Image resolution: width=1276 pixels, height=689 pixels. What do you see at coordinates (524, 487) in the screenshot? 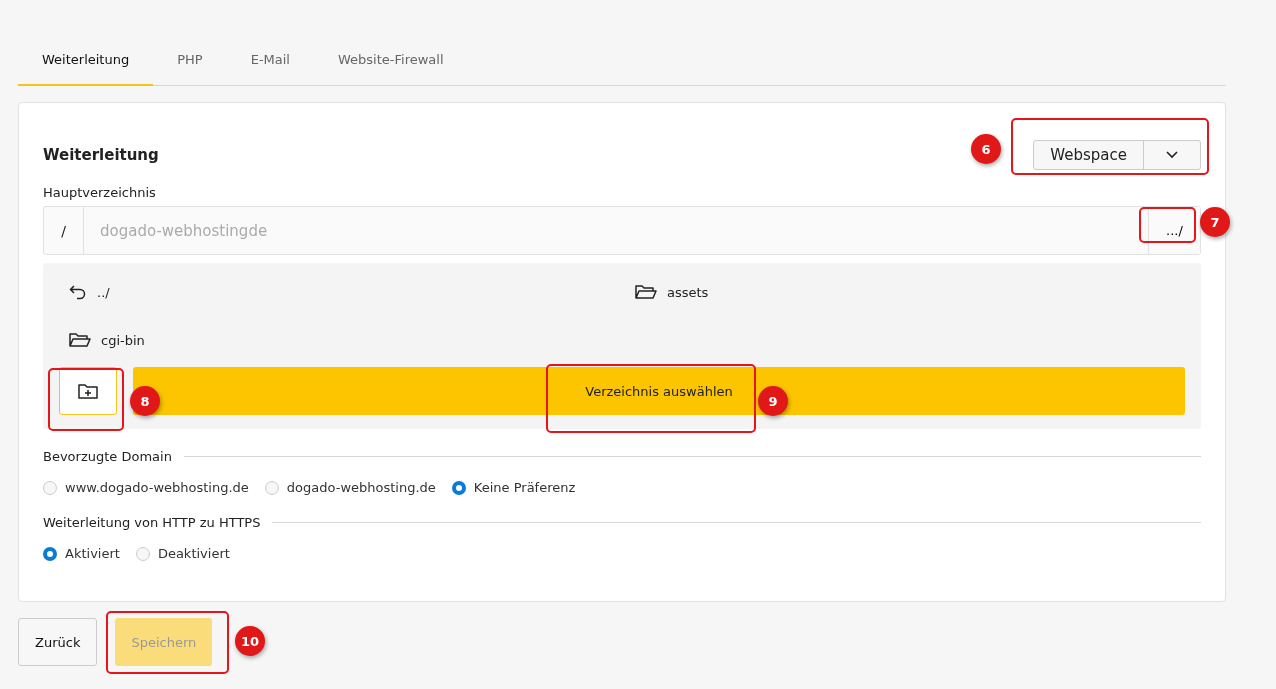
I see `radio-label: Keine Präferenz` at bounding box center [524, 487].